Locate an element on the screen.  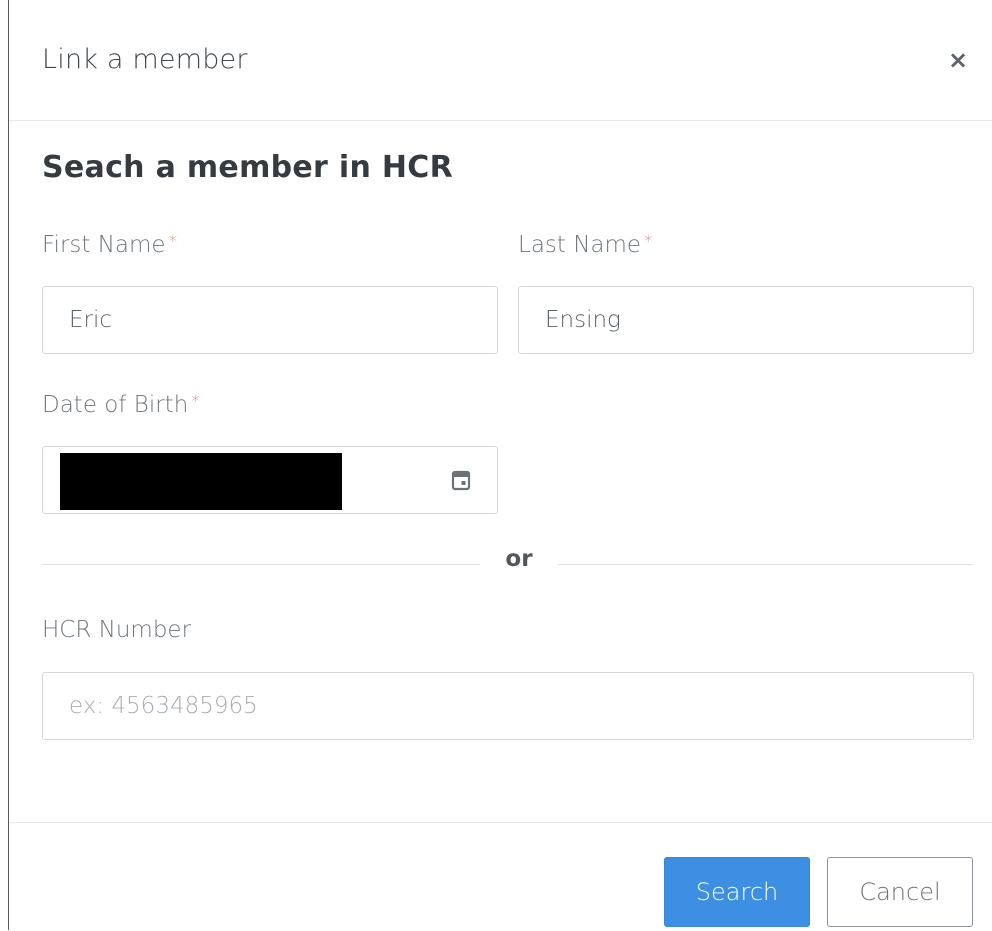
close-icon: × is located at coordinates (958, 60).